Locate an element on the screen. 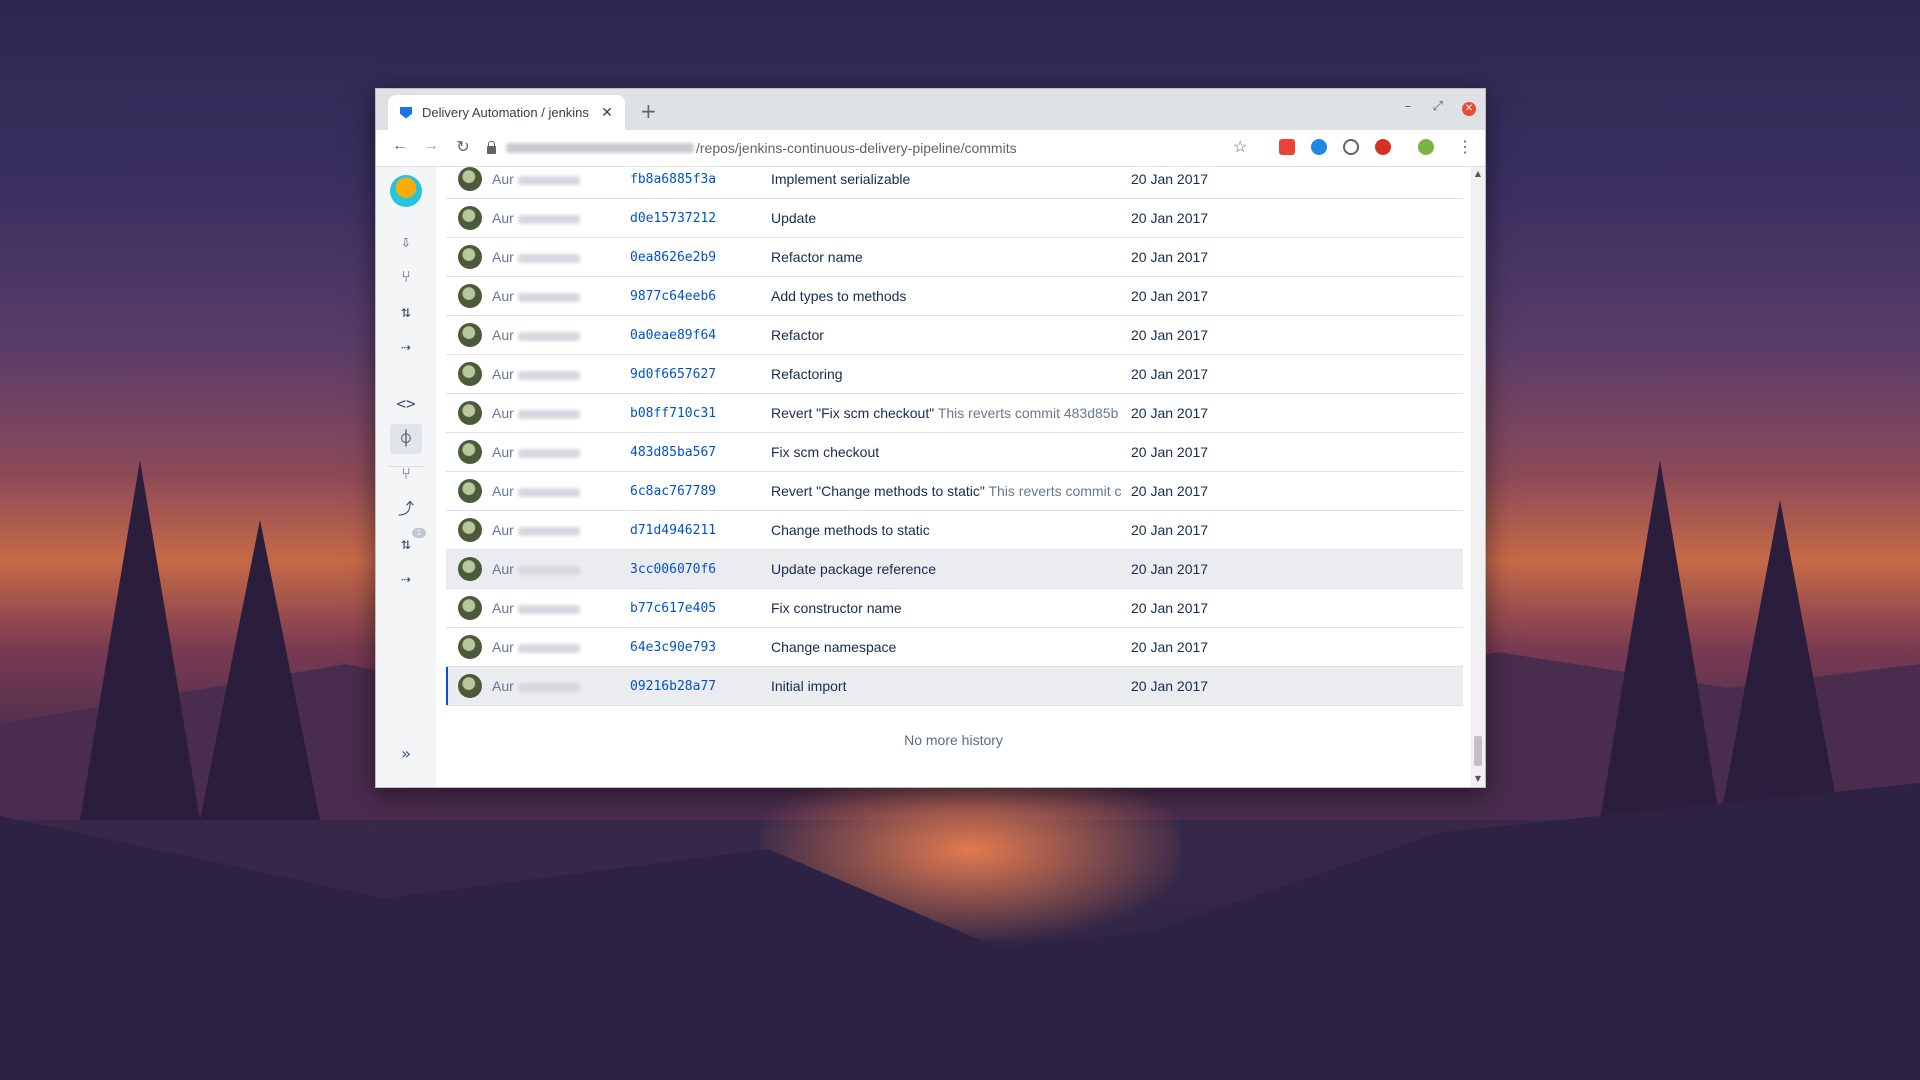 Image resolution: width=1920 pixels, height=1080 pixels. commits-icon: ⌽ is located at coordinates (406, 439).